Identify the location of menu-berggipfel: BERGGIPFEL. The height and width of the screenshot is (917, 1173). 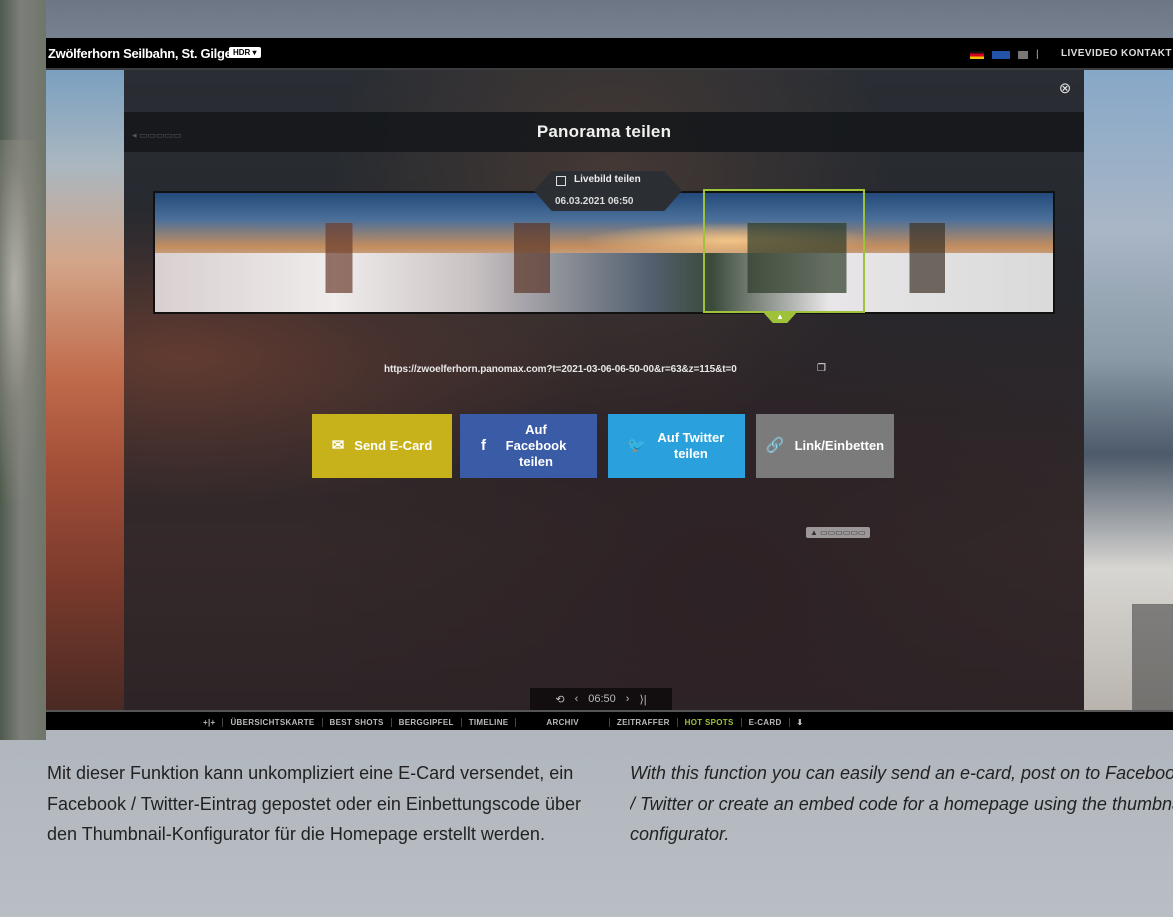
(427, 722).